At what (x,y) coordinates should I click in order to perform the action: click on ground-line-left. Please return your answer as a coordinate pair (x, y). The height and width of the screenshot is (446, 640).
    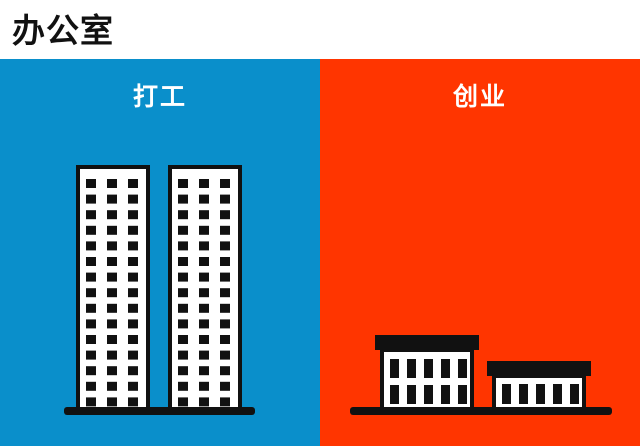
    Looking at the image, I should click on (159, 411).